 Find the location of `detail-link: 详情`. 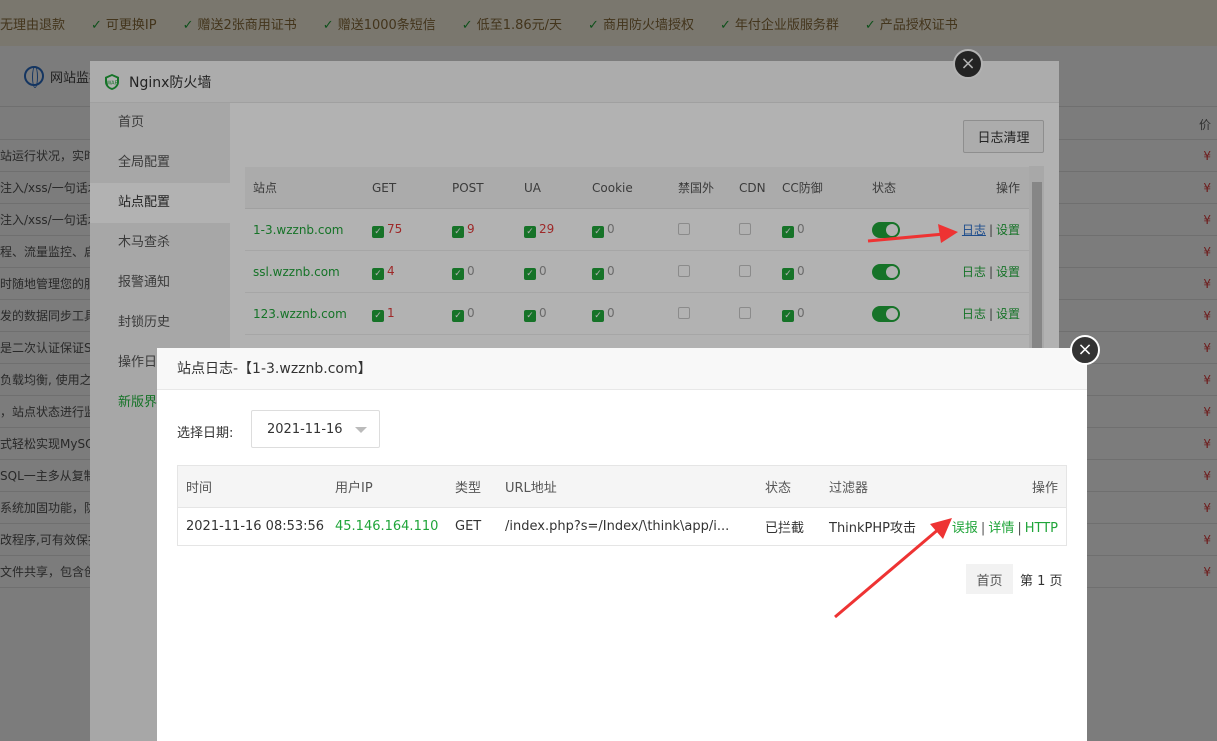

detail-link: 详情 is located at coordinates (1001, 528).